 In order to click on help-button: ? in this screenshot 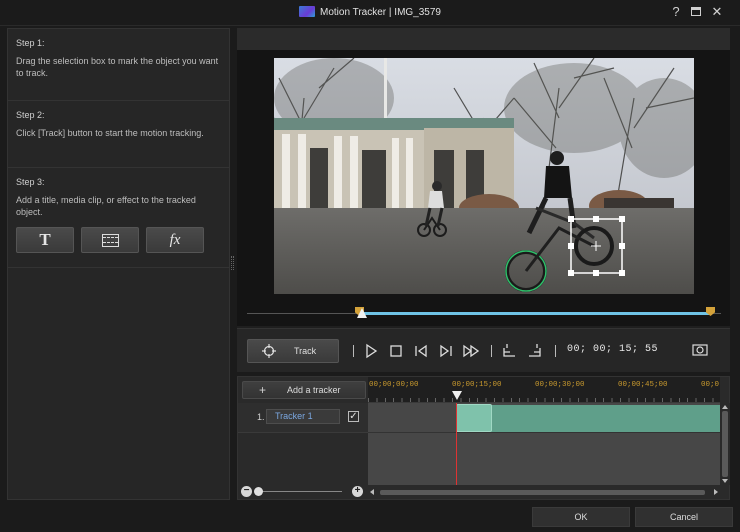, I will do `click(676, 12)`.